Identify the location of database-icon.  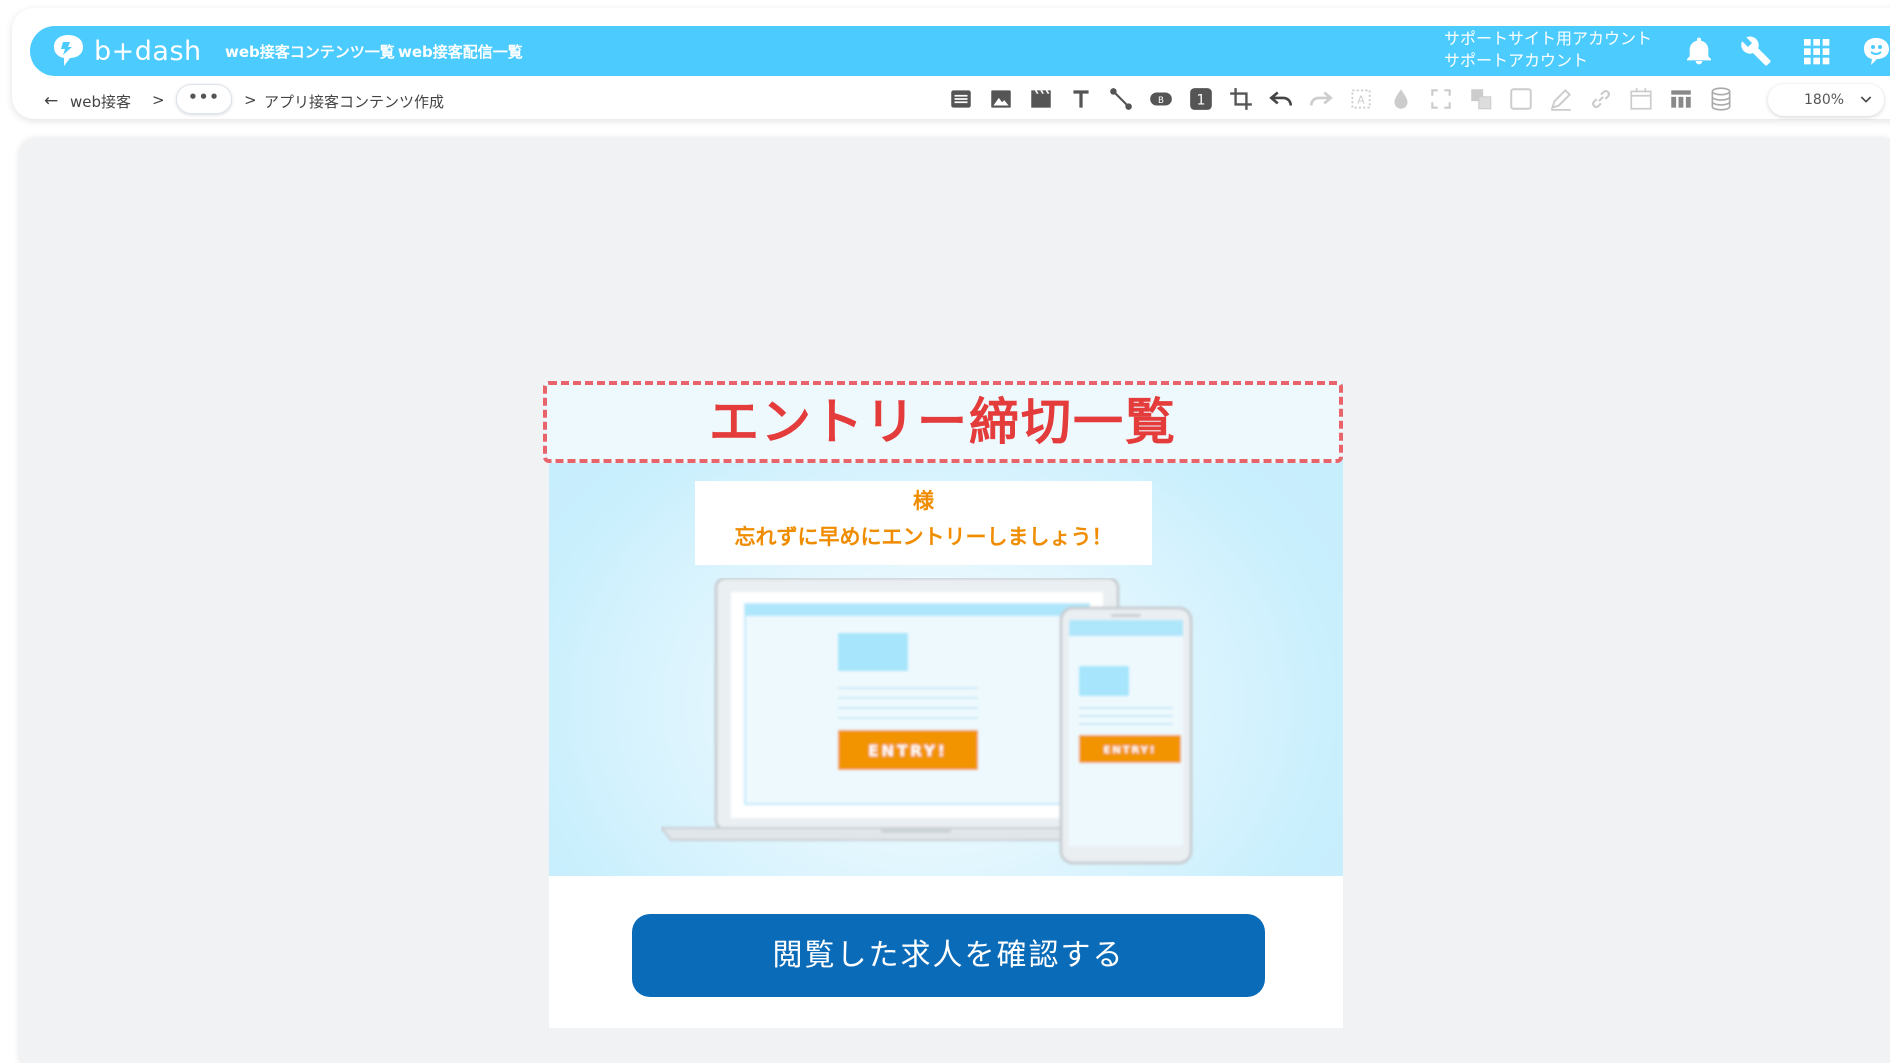
(1721, 99).